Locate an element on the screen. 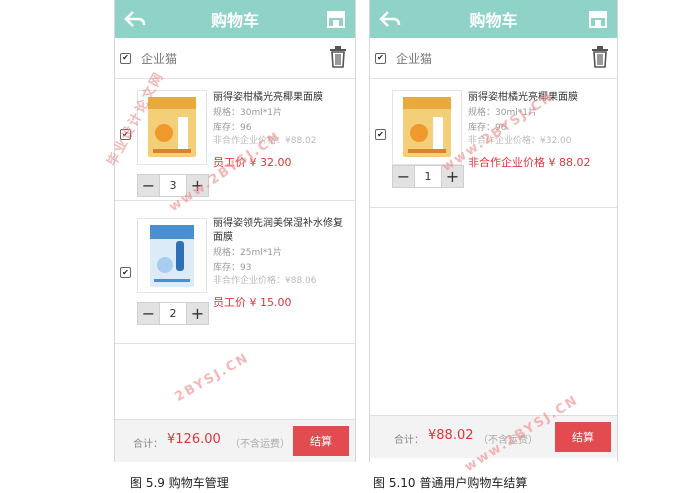 Image resolution: width=698 pixels, height=493 pixels. quantity-value: 2 is located at coordinates (173, 313).